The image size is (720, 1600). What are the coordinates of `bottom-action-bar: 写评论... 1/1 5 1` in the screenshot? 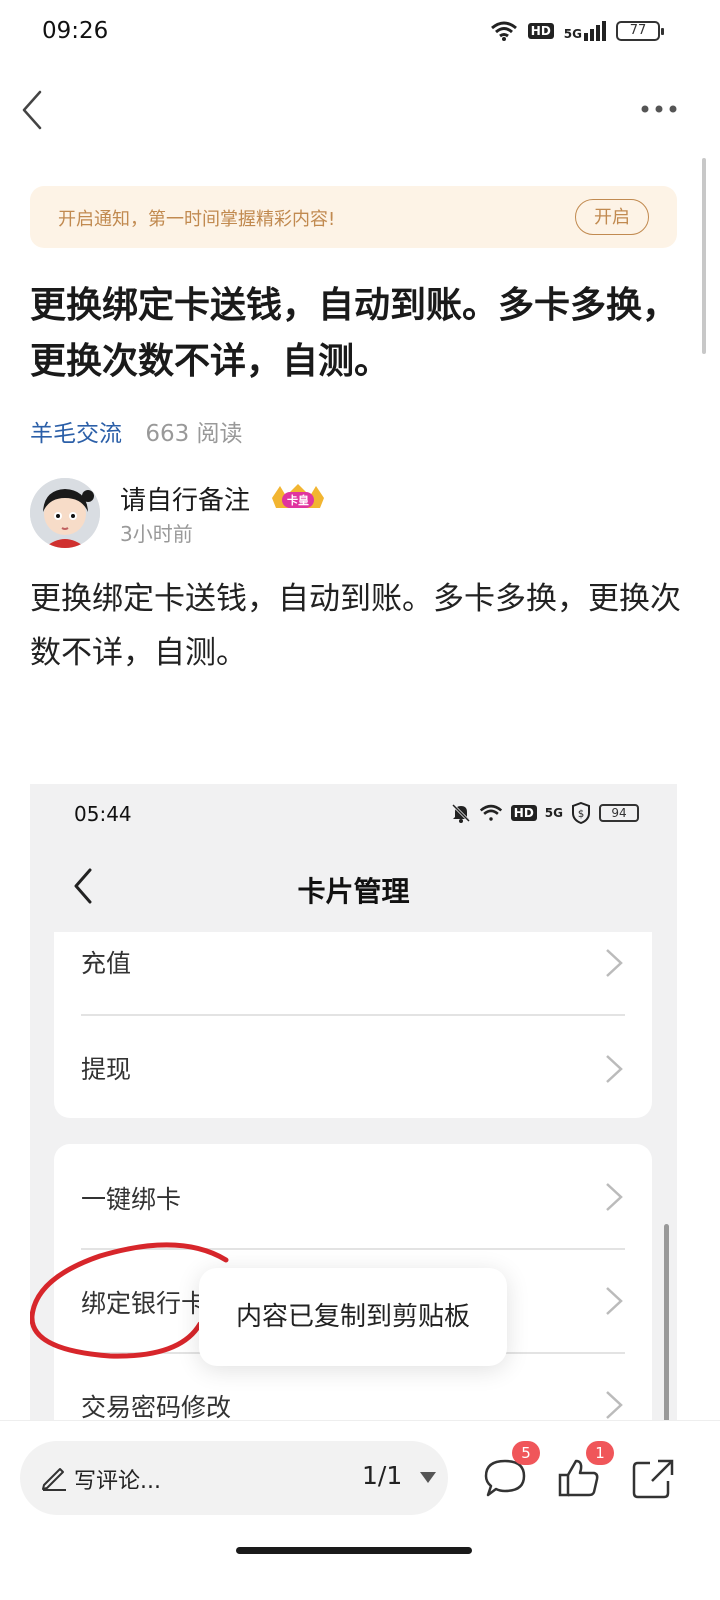 It's located at (360, 1510).